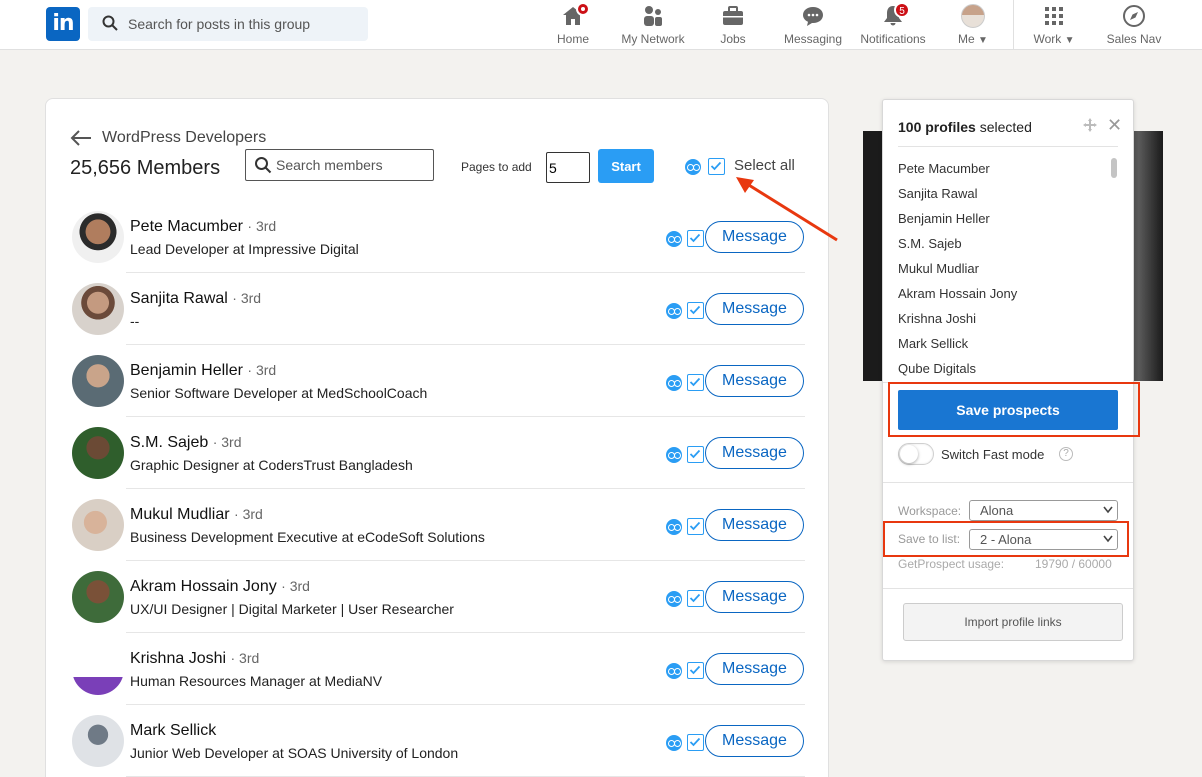 The image size is (1202, 777). I want to click on nav-jobs: Jobs, so click(733, 25).